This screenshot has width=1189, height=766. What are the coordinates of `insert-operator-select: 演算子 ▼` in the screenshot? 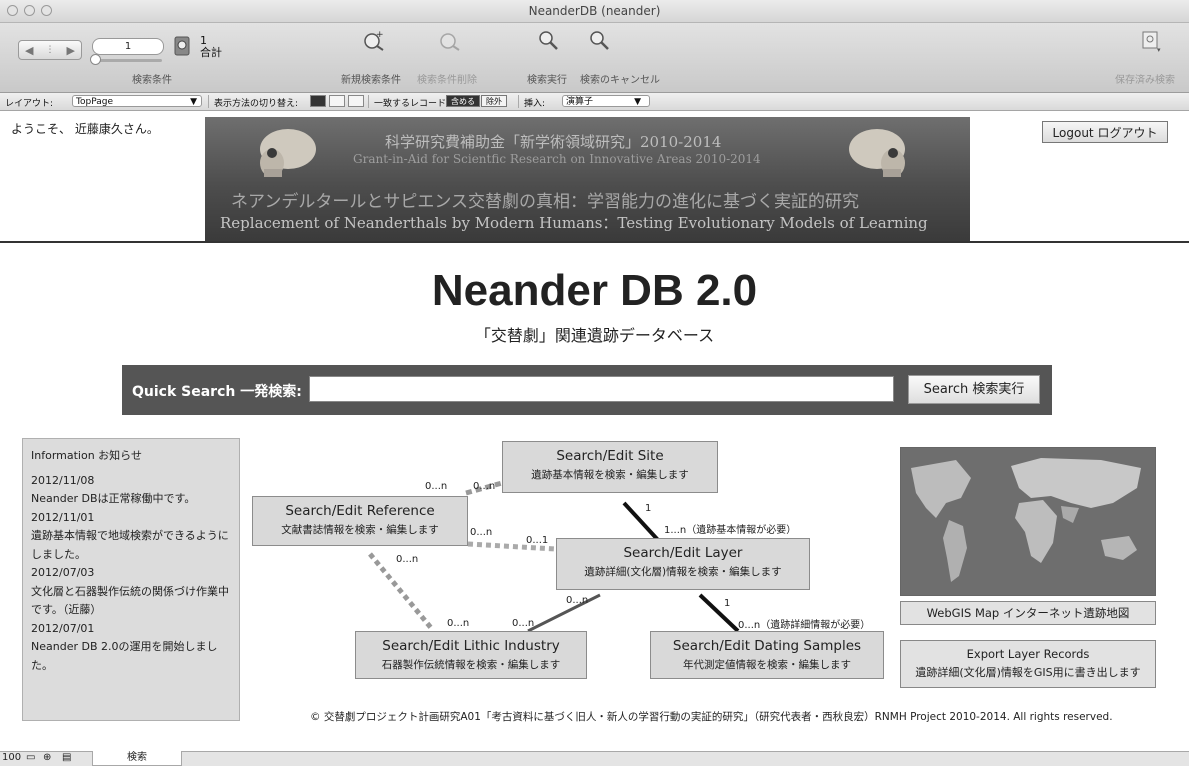 It's located at (606, 101).